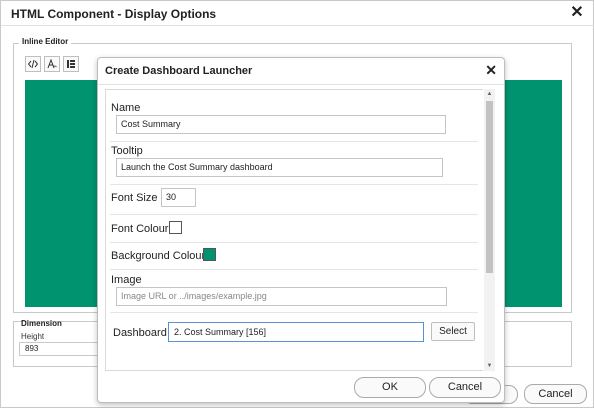  Describe the element at coordinates (33, 336) in the screenshot. I see `height-label: Height` at that location.